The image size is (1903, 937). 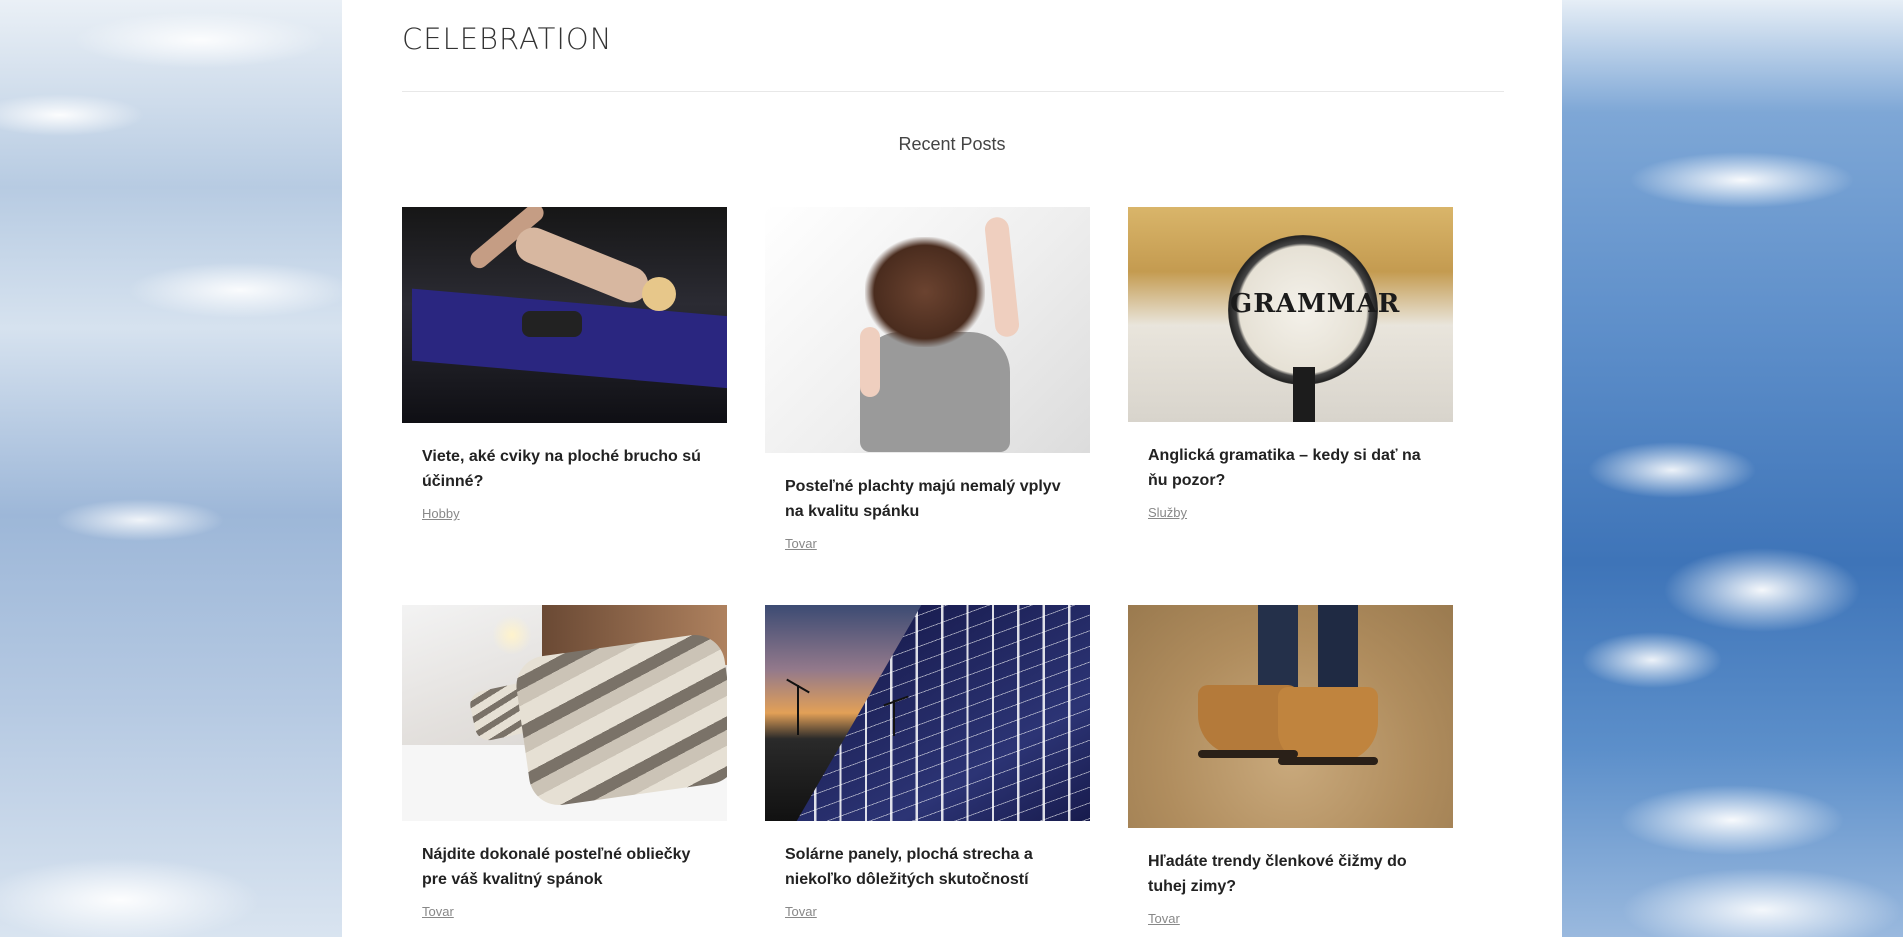 I want to click on header-divider, so click(x=953, y=91).